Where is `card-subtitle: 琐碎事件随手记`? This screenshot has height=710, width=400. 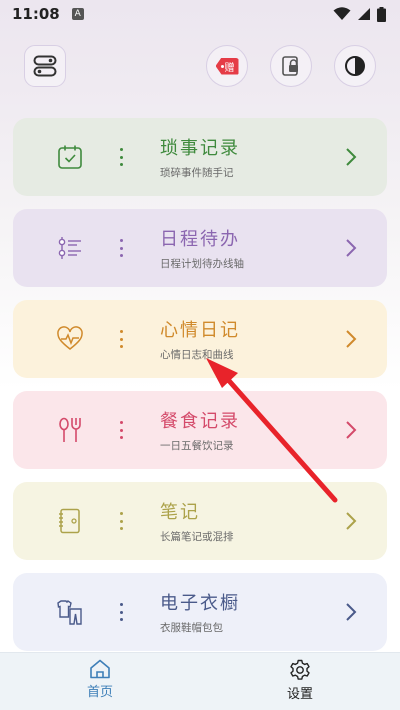 card-subtitle: 琐碎事件随手记 is located at coordinates (197, 173).